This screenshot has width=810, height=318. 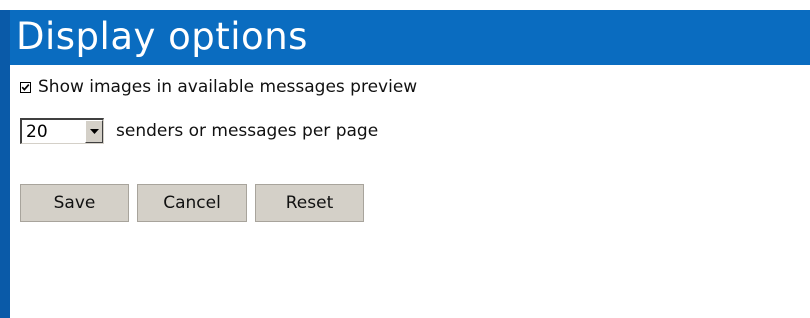 What do you see at coordinates (309, 203) in the screenshot?
I see `reset-button: Reset` at bounding box center [309, 203].